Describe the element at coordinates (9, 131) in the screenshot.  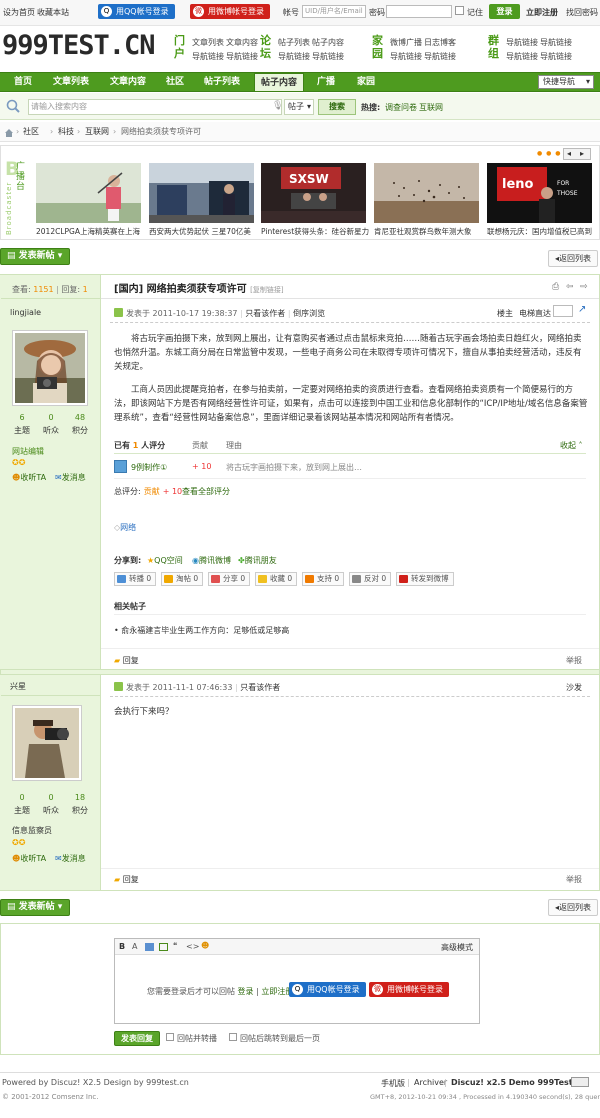
I see `home-icon` at that location.